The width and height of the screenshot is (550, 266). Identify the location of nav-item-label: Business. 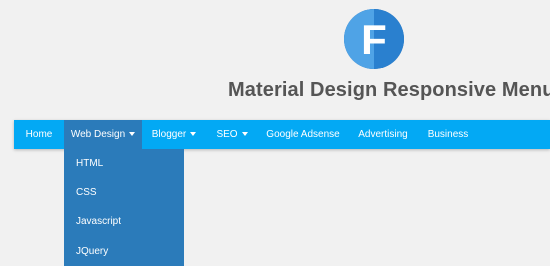
(448, 134).